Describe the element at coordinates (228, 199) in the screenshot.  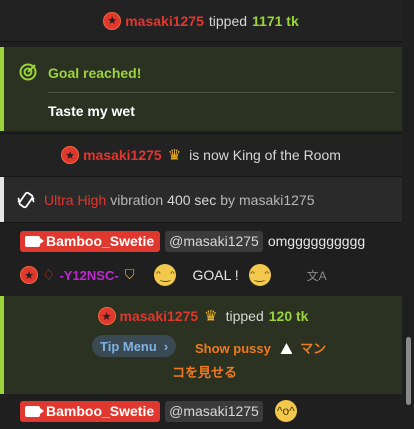
I see `vibration-by: by` at that location.